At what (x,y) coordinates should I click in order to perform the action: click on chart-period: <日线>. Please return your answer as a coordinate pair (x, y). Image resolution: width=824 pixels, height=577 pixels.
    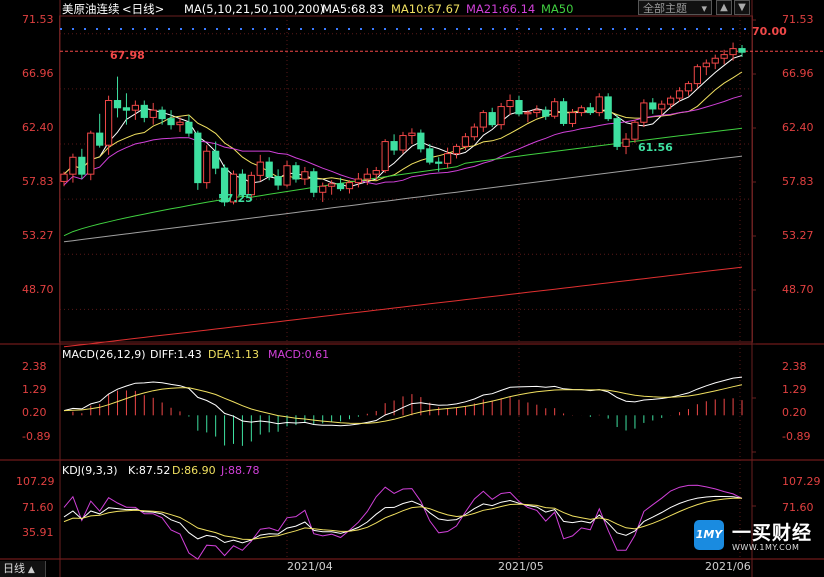
    Looking at the image, I should click on (143, 9).